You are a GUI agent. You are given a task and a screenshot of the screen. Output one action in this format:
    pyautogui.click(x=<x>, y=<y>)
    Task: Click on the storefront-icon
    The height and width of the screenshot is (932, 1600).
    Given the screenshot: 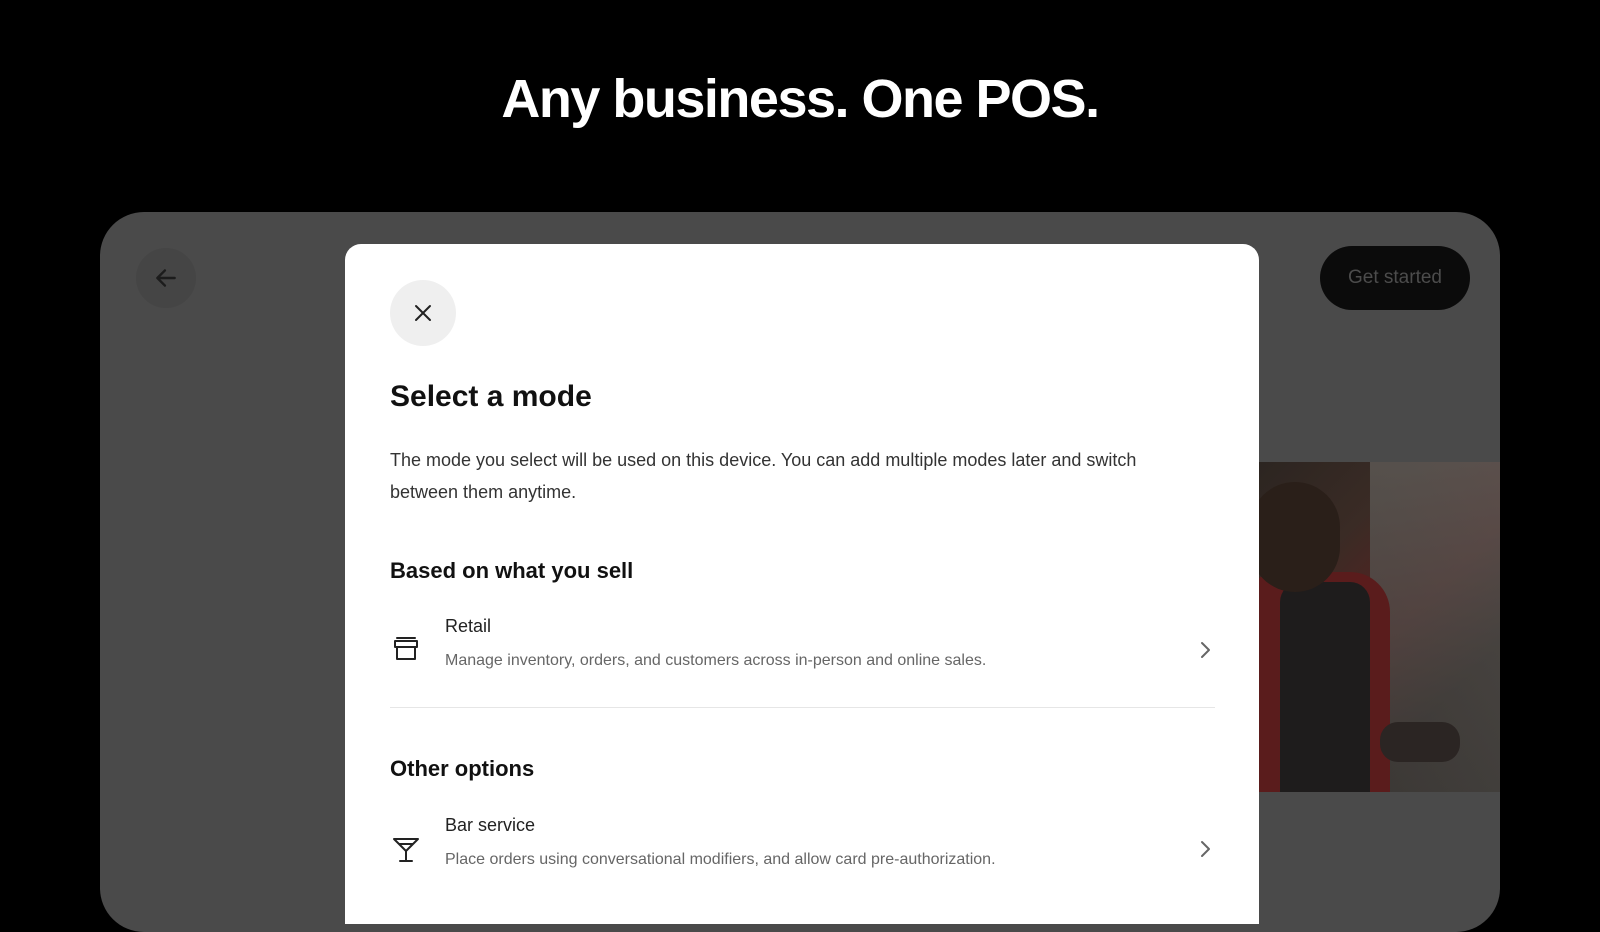 What is the action you would take?
    pyautogui.click(x=406, y=648)
    